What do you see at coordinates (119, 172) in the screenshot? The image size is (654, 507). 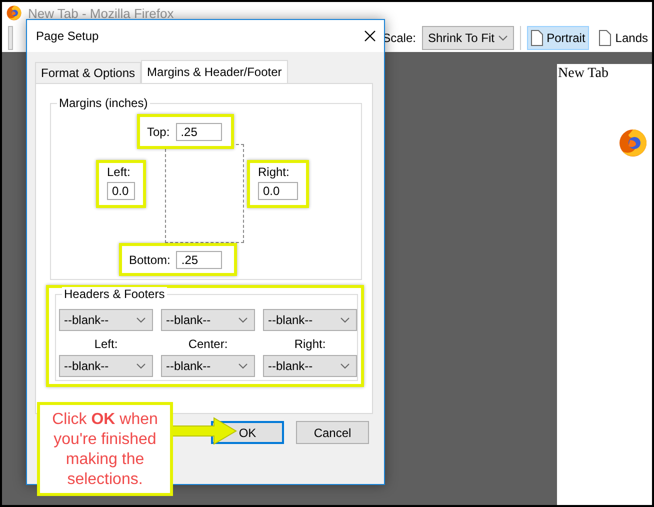 I see `field-label: Left:` at bounding box center [119, 172].